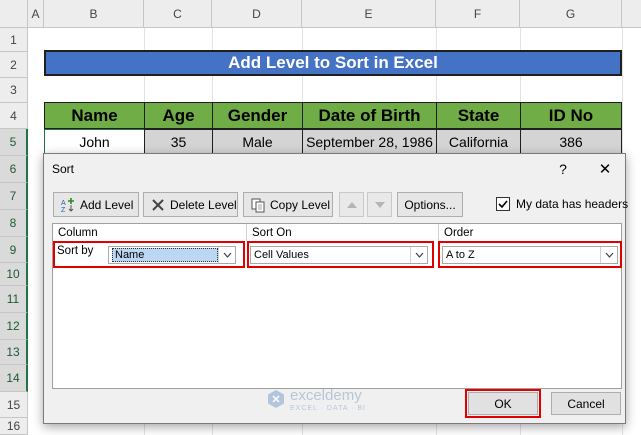  What do you see at coordinates (36, 14) in the screenshot?
I see `column-header-a: A` at bounding box center [36, 14].